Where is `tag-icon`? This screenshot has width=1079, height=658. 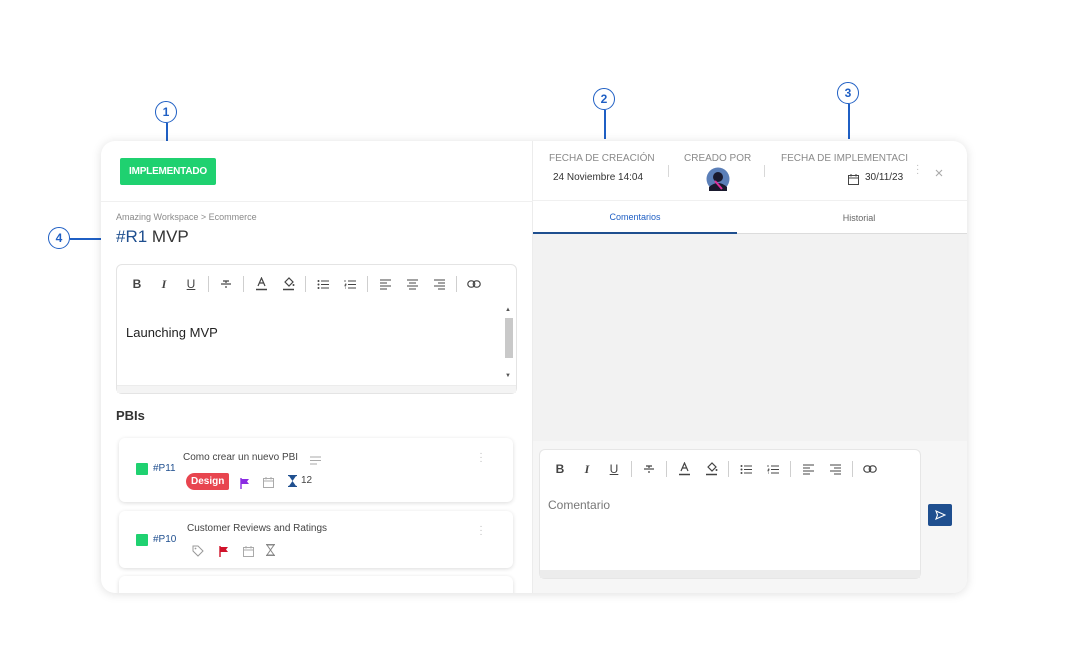
tag-icon is located at coordinates (198, 553).